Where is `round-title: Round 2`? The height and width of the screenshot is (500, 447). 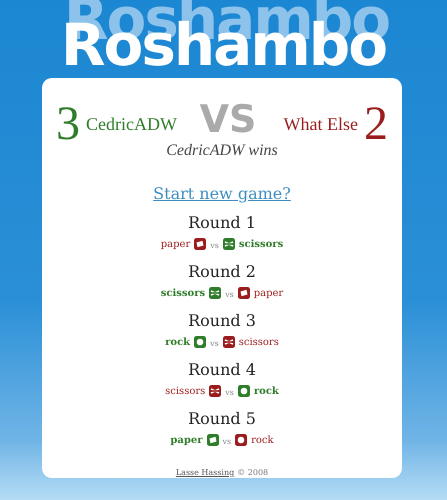 round-title: Round 2 is located at coordinates (222, 272).